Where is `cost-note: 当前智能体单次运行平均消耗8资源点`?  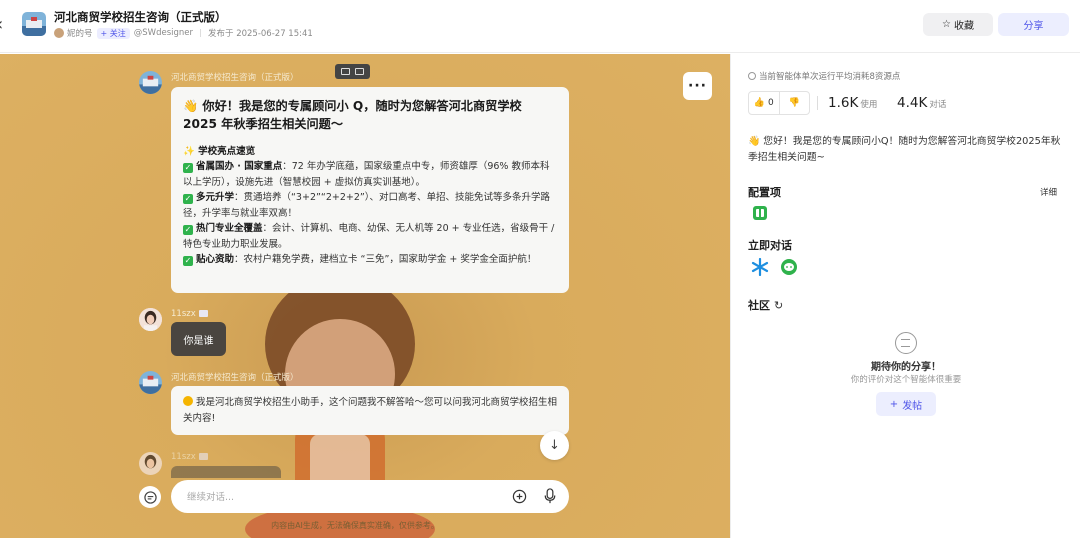
cost-note: 当前智能体单次运行平均消耗8资源点 is located at coordinates (824, 76).